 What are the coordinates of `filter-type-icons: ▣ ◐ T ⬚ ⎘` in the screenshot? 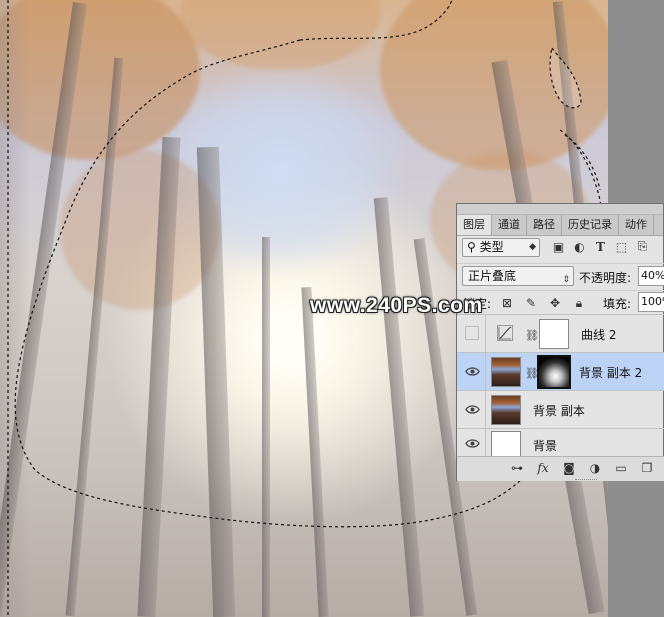 It's located at (600, 246).